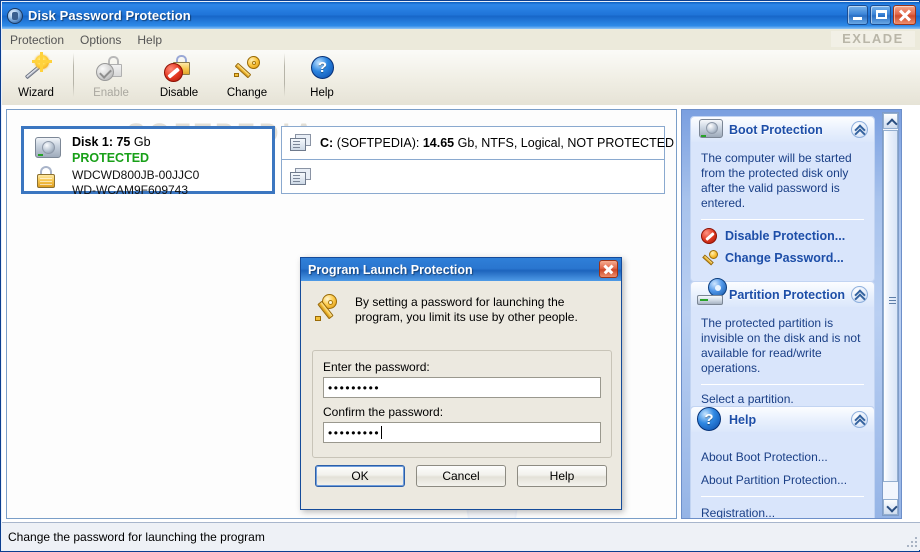 The height and width of the screenshot is (552, 920). Describe the element at coordinates (873, 39) in the screenshot. I see `exlade-brand-logo: EXLADE` at that location.